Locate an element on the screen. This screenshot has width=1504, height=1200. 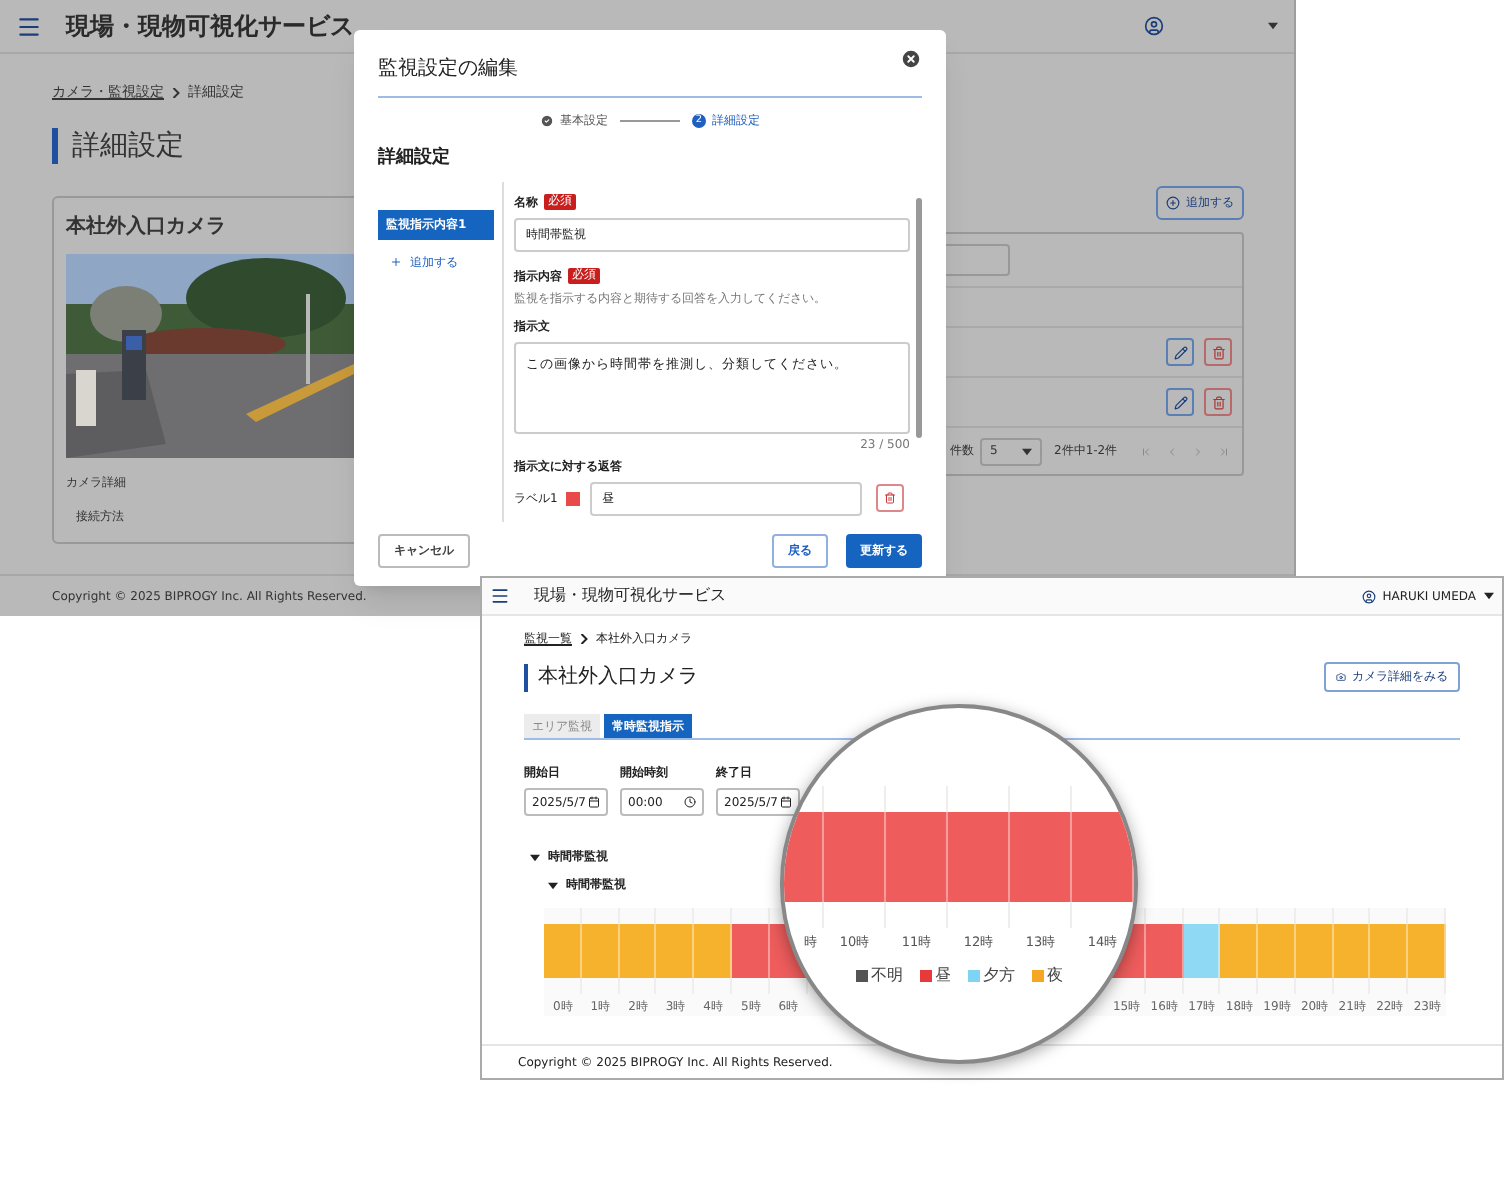
legend-label: 夕方 is located at coordinates (999, 975).